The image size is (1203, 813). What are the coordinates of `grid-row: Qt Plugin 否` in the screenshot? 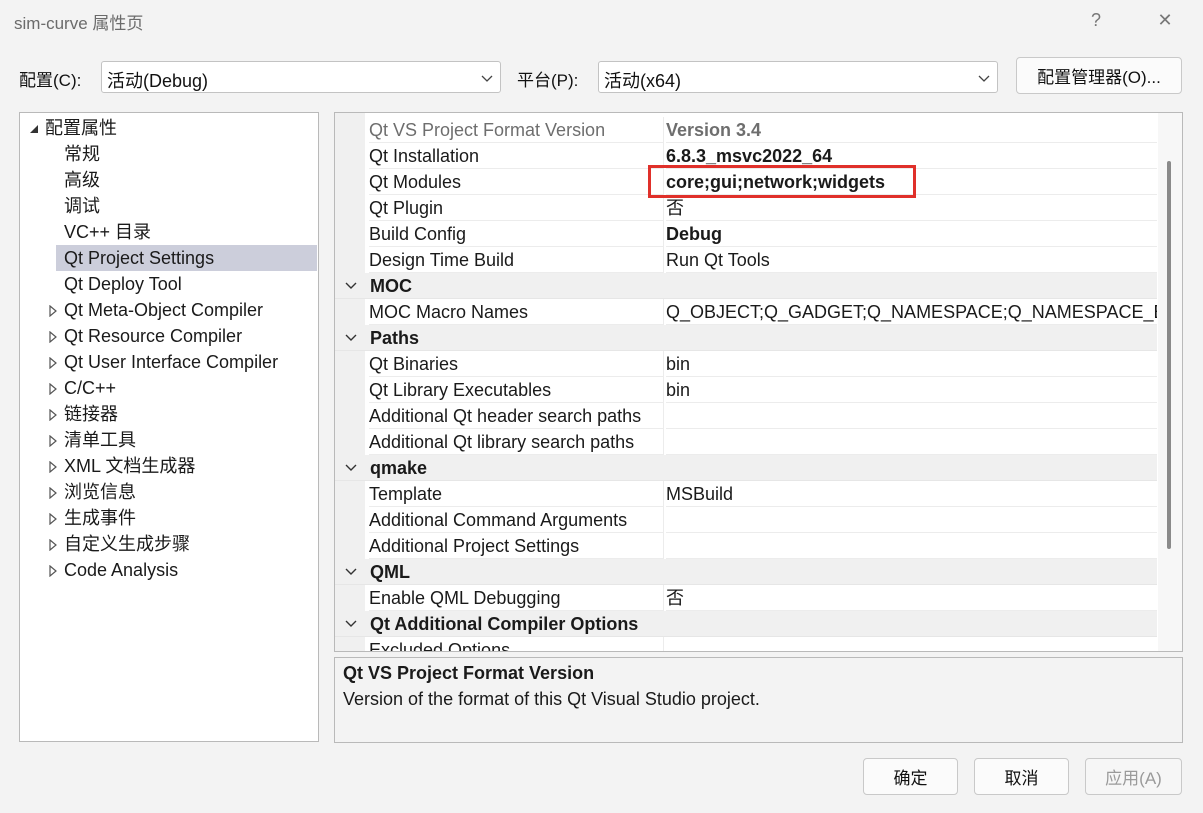 It's located at (746, 208).